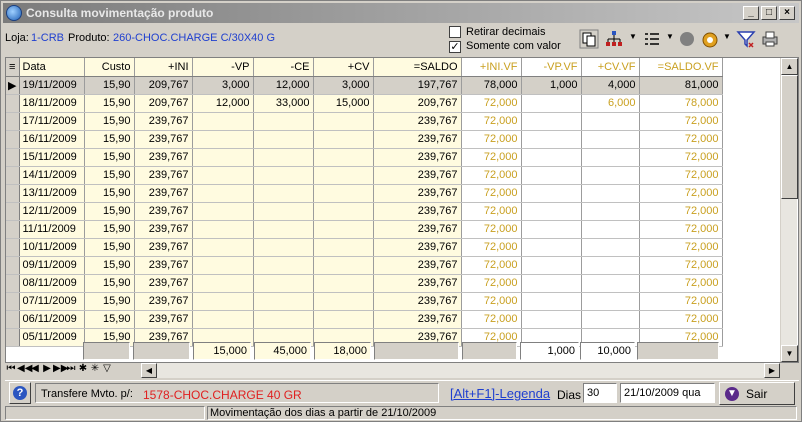 The image size is (802, 422). Describe the element at coordinates (52, 175) in the screenshot. I see `table-cell: 14/11/2009` at that location.